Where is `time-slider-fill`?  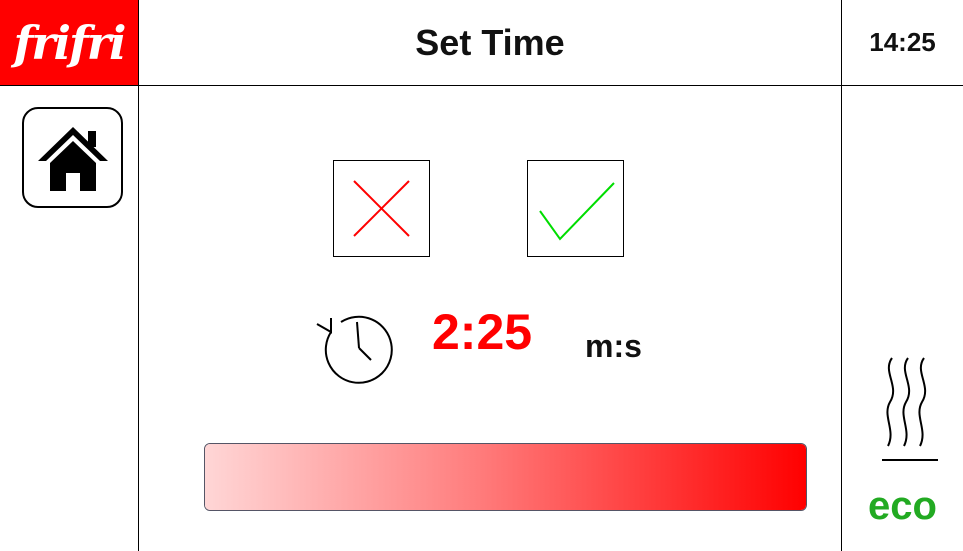
time-slider-fill is located at coordinates (505, 477).